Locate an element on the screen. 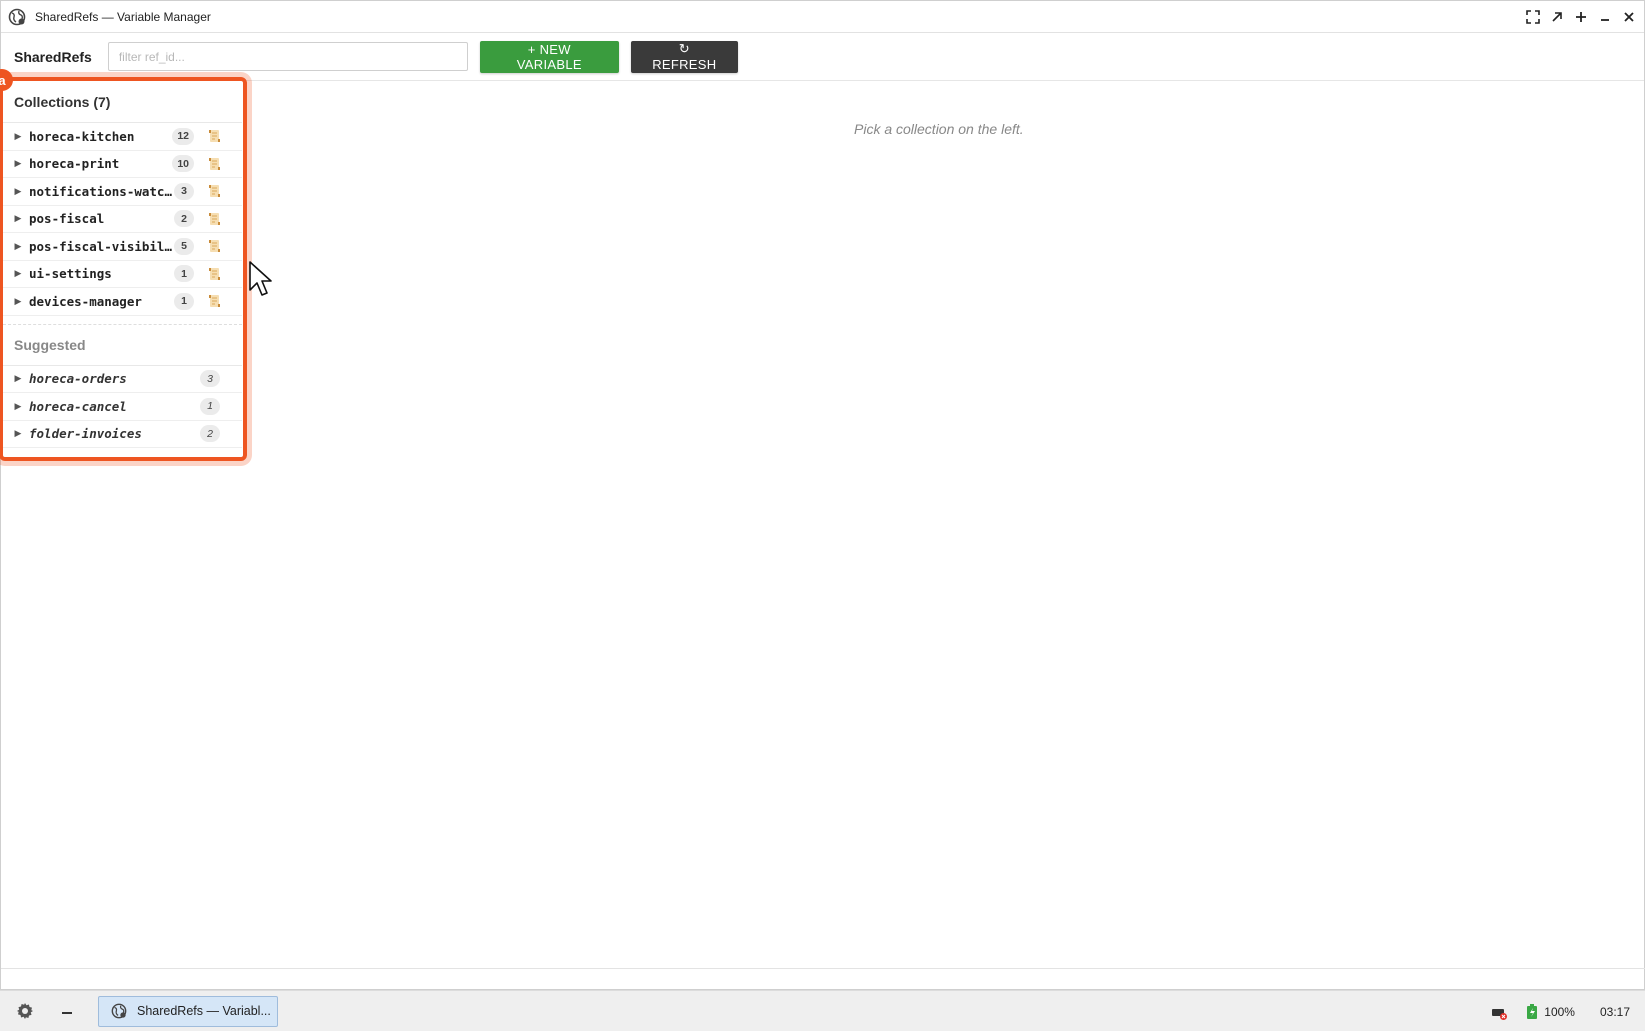 The height and width of the screenshot is (1032, 1645). gear-icon is located at coordinates (25, 1011).